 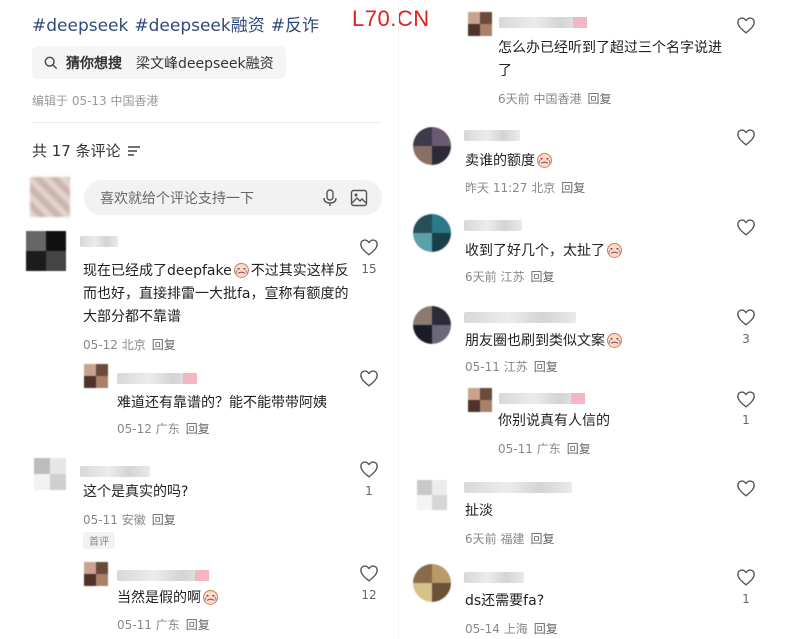 I want to click on comment-input-placeholder: 喜欢就给个评论支持一下, so click(x=177, y=198).